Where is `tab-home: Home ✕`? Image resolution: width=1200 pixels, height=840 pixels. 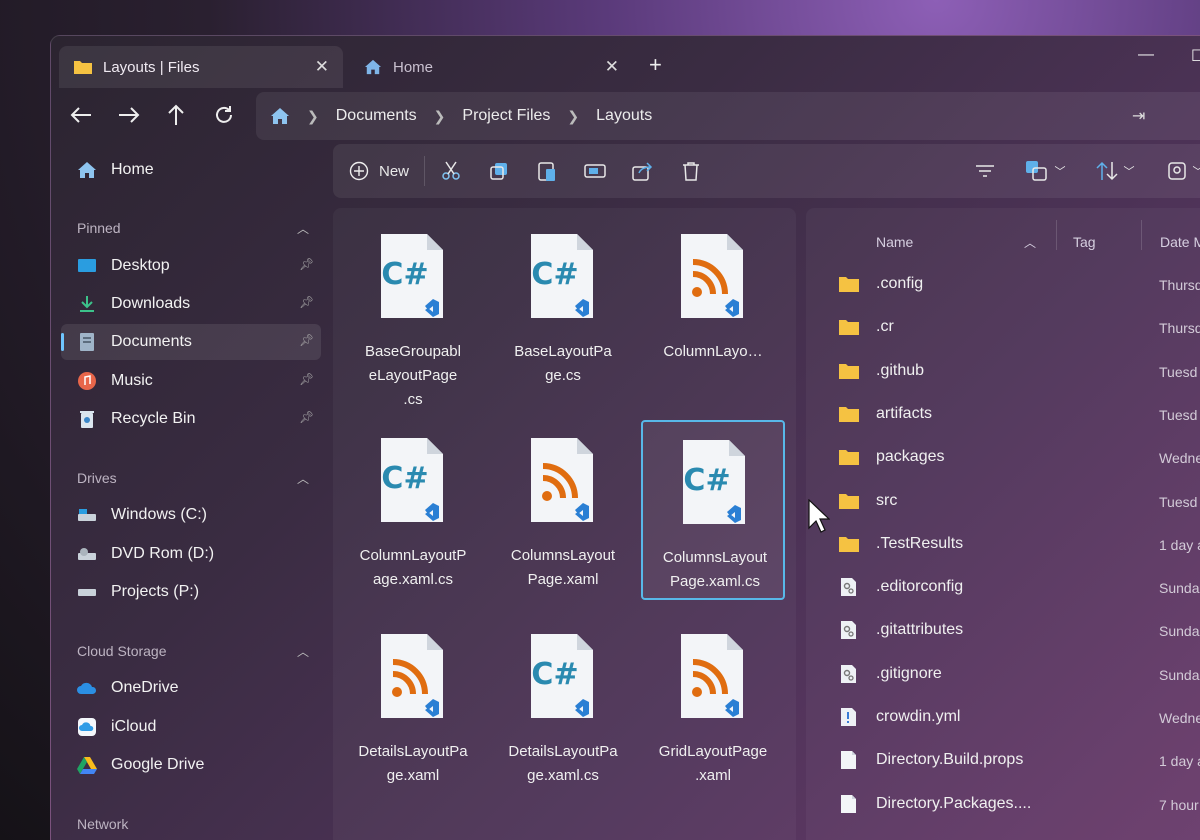
tab-home: Home ✕ is located at coordinates (491, 67).